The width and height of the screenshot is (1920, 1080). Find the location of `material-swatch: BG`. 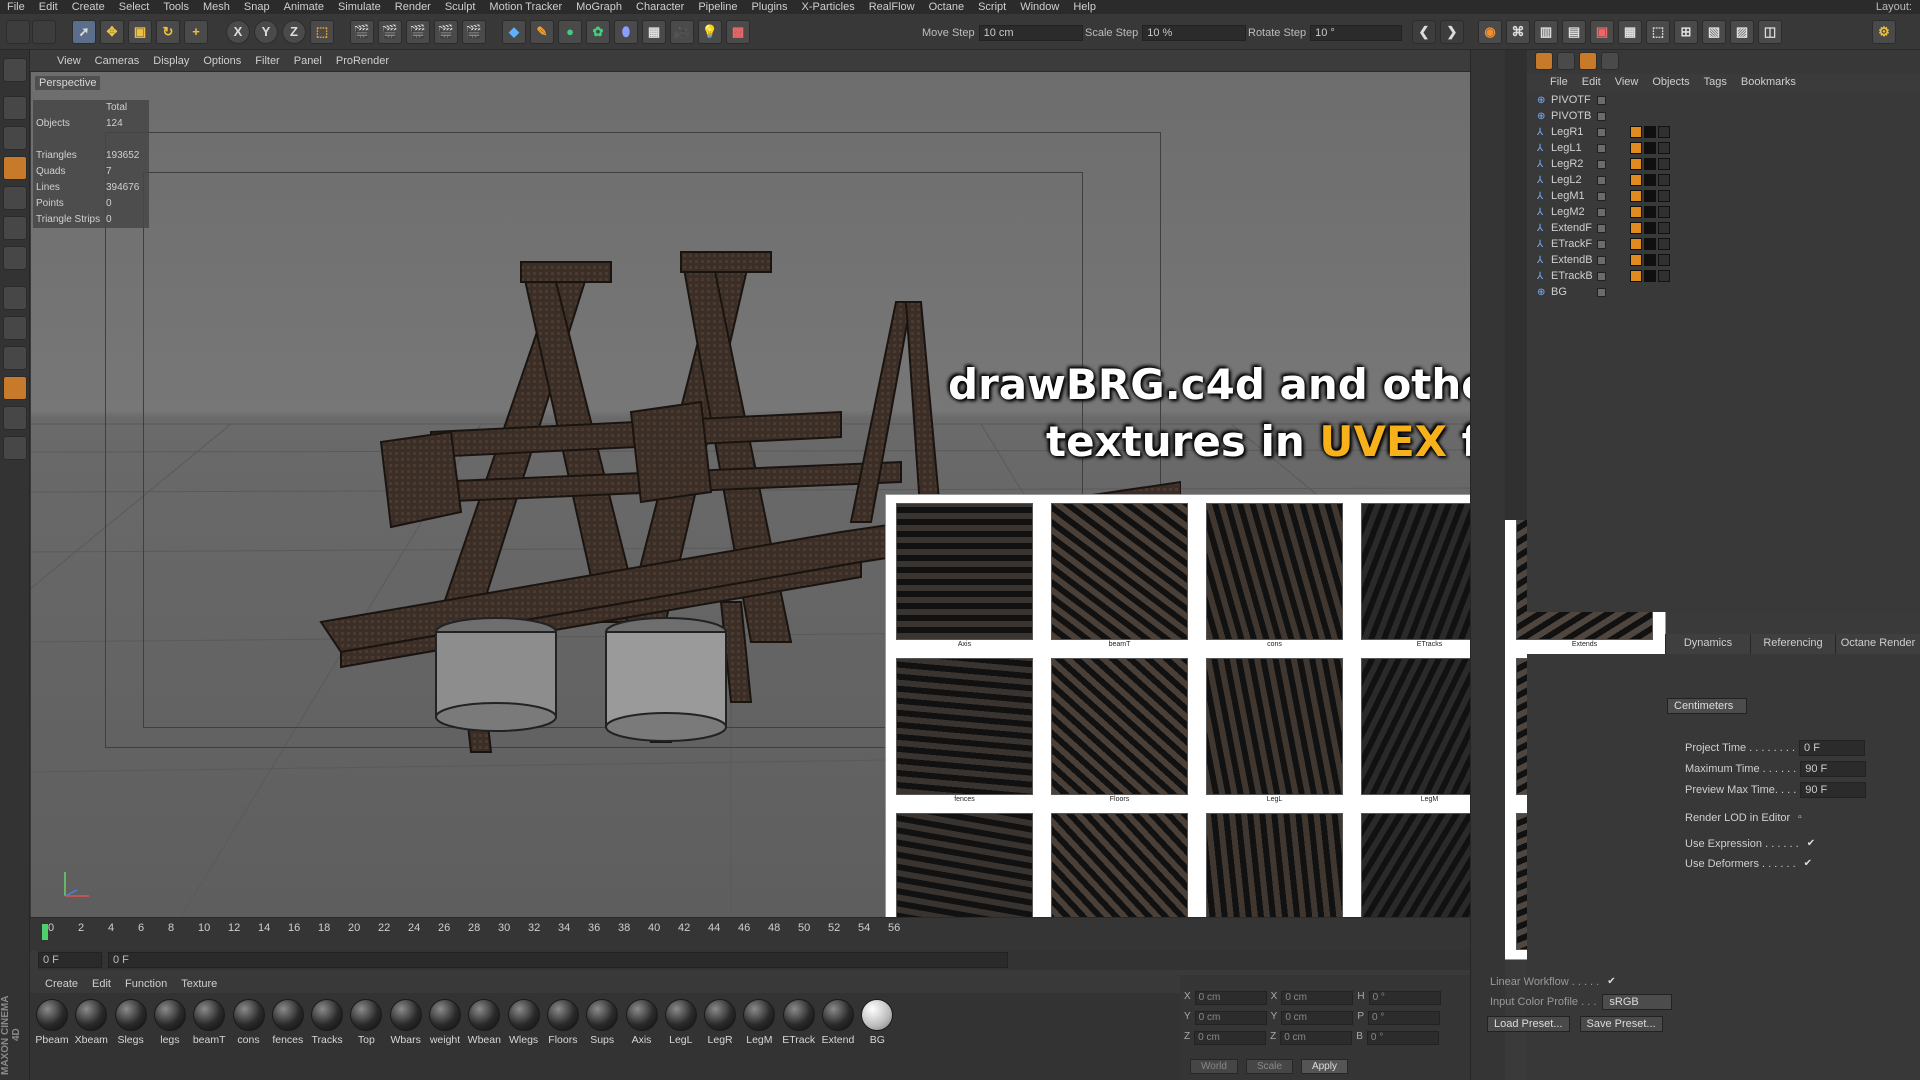

material-swatch: BG is located at coordinates (877, 1024).